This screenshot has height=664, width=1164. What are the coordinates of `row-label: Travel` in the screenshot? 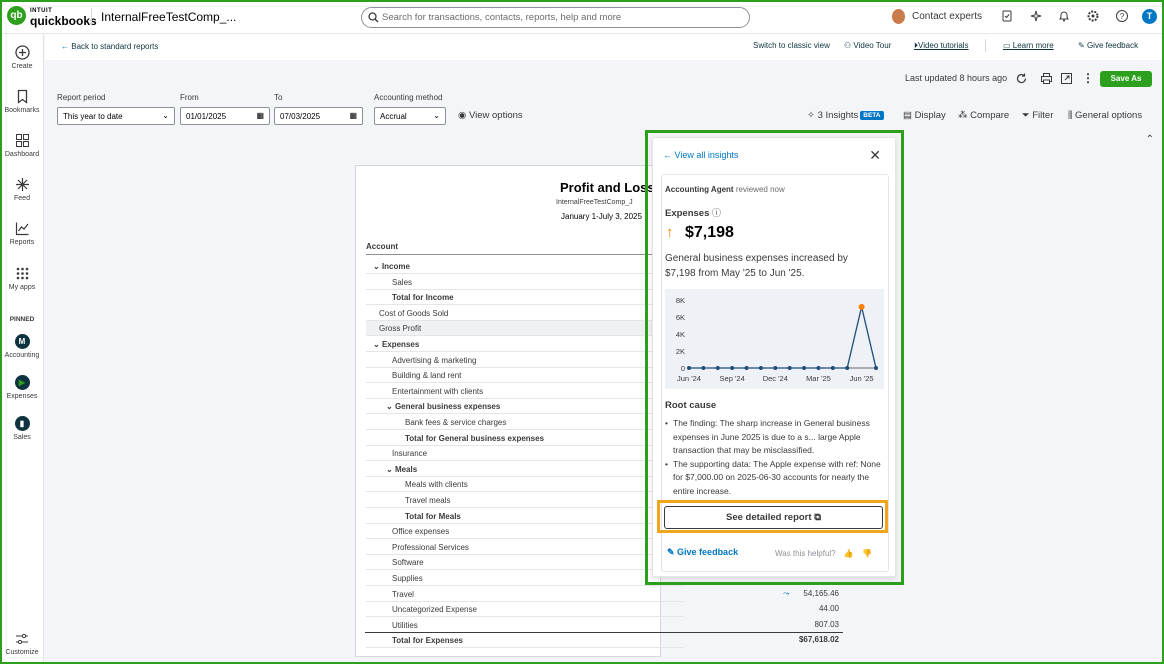 It's located at (403, 594).